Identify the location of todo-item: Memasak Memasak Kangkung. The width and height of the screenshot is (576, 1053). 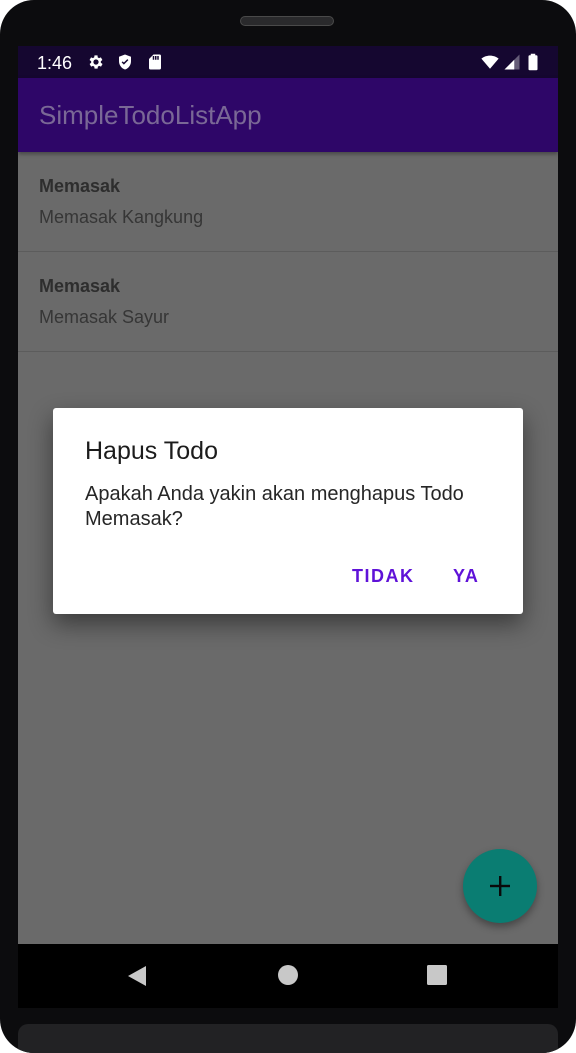
(288, 202).